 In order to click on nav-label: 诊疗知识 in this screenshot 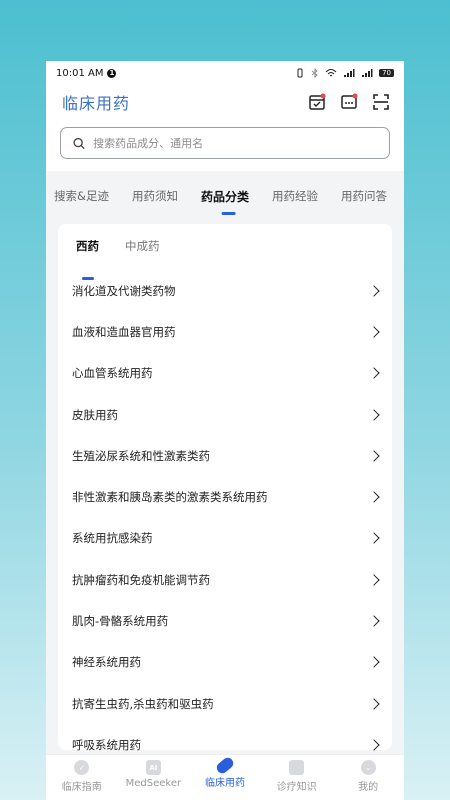, I will do `click(296, 787)`.